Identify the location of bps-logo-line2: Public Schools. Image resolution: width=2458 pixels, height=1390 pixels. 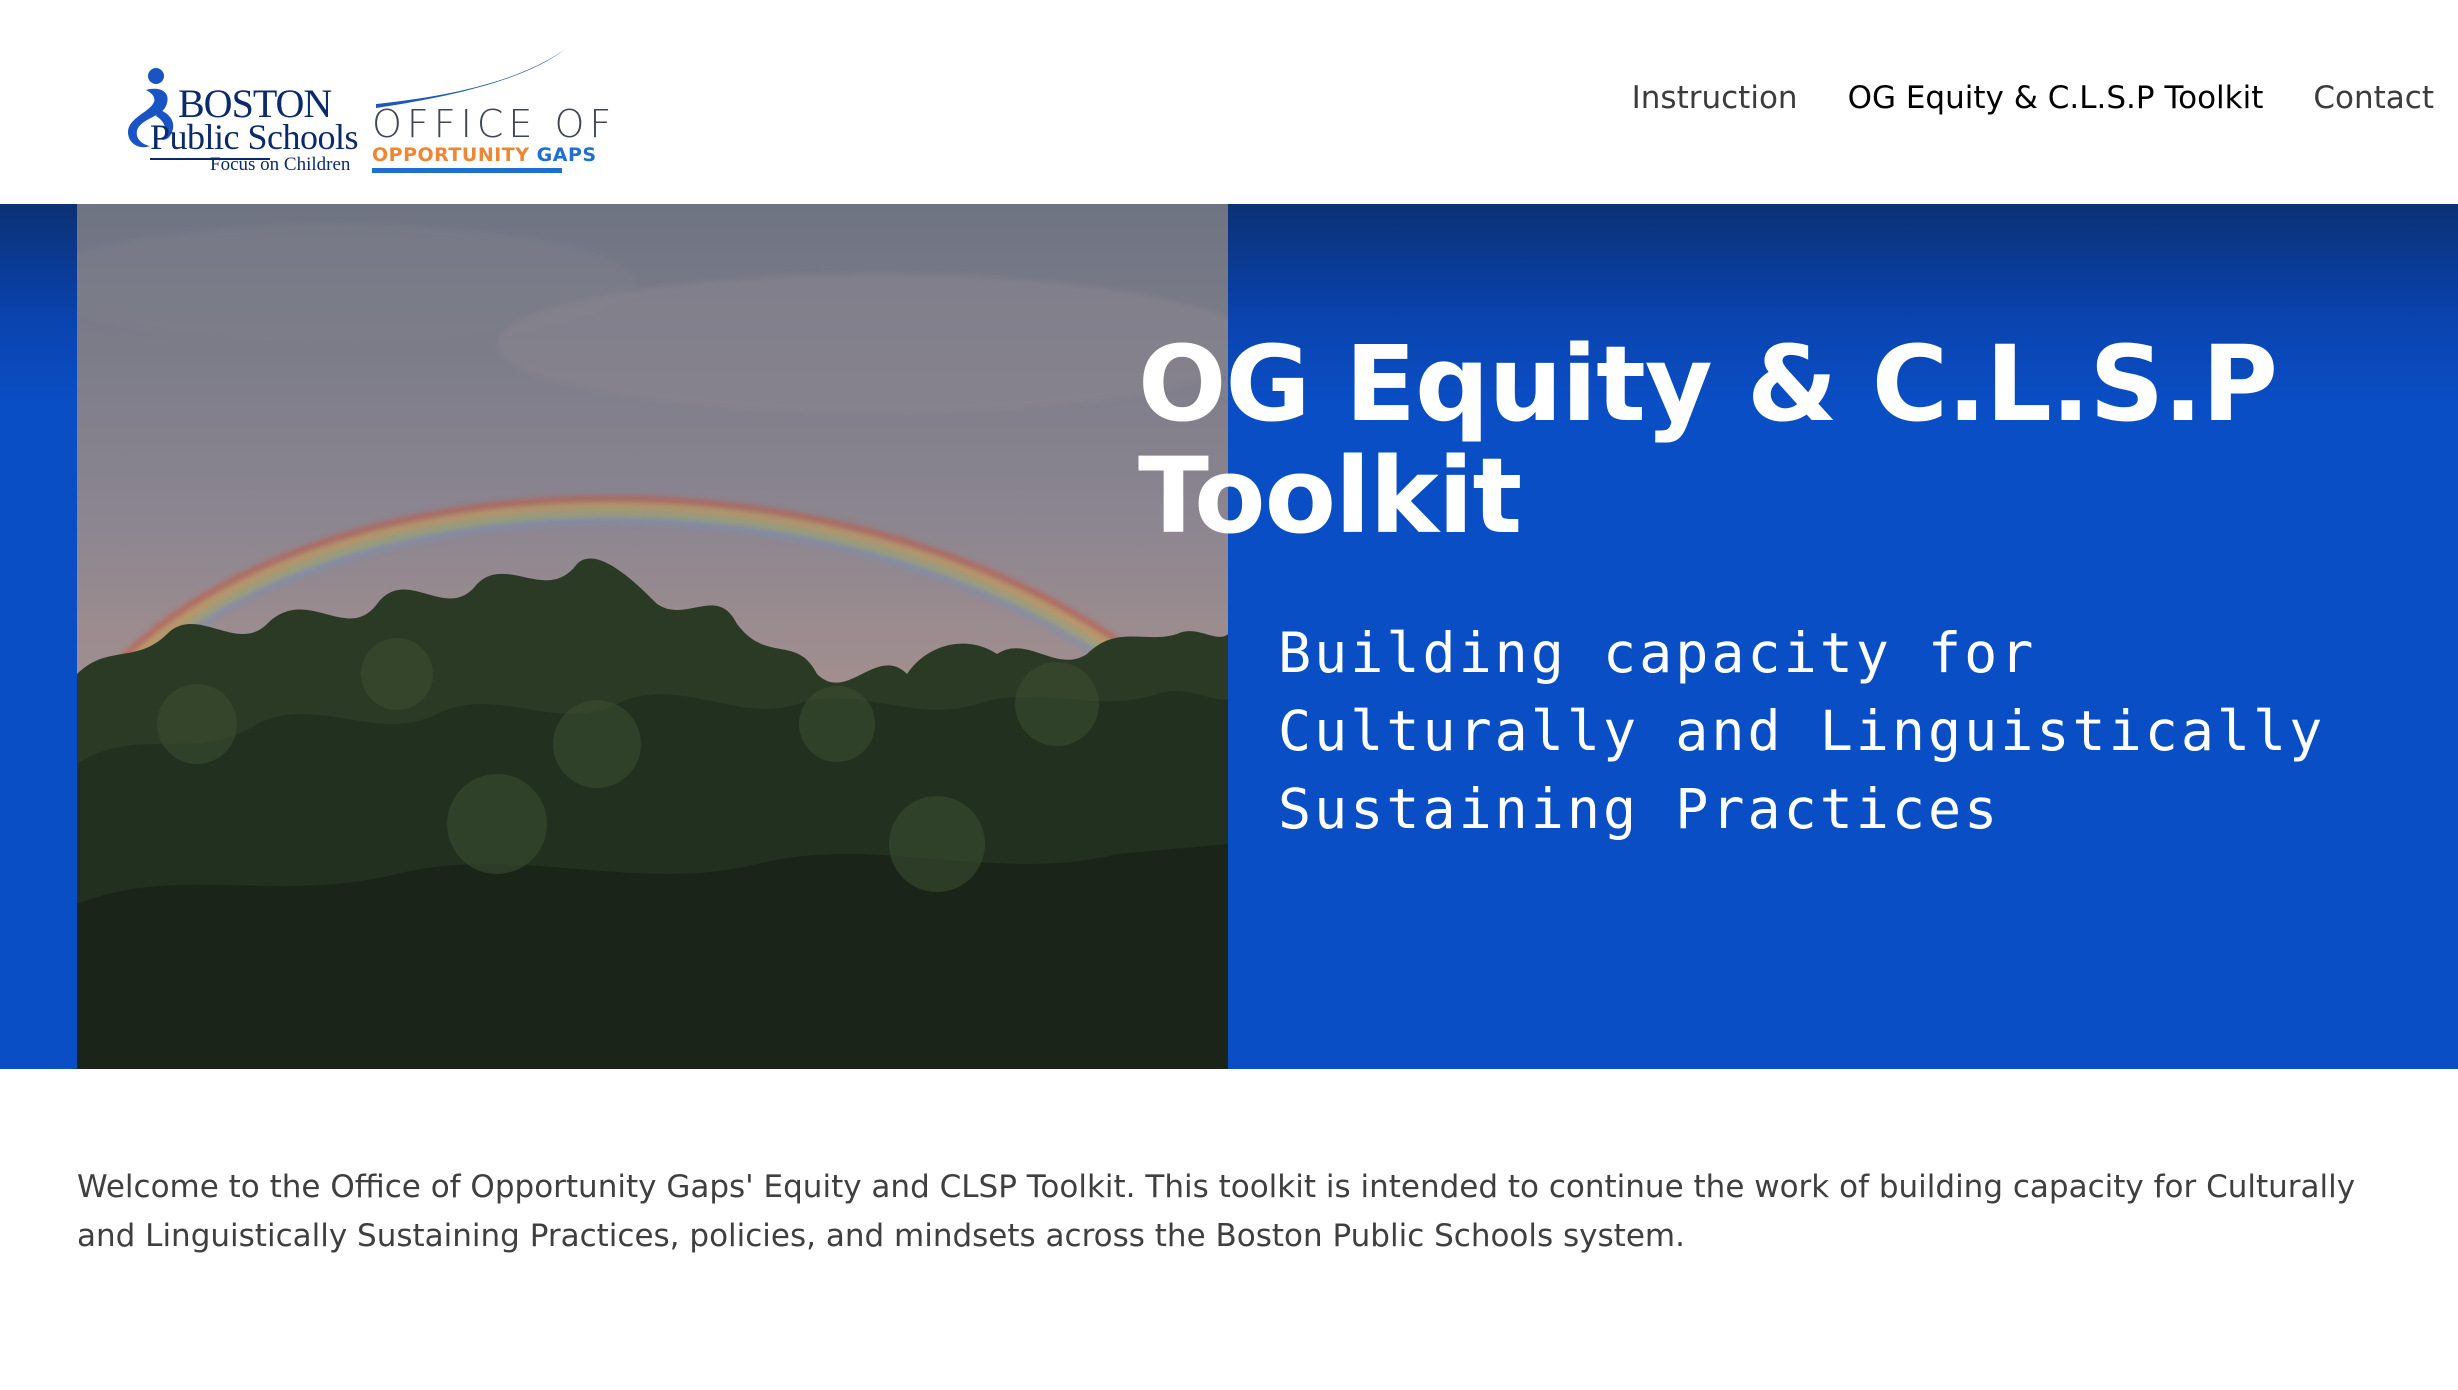
(254, 137).